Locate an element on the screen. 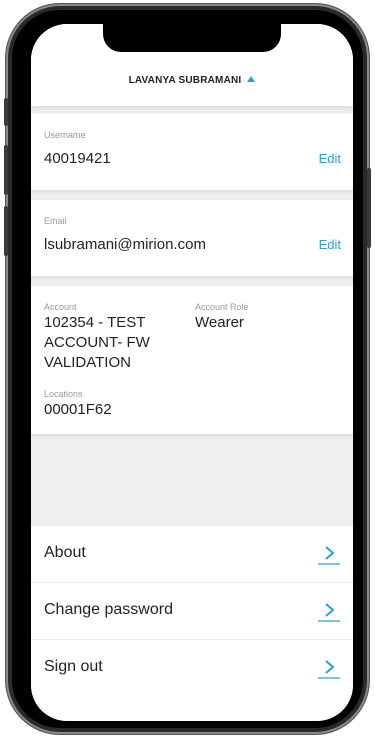 This screenshot has width=375, height=738. email-label: Email is located at coordinates (55, 221).